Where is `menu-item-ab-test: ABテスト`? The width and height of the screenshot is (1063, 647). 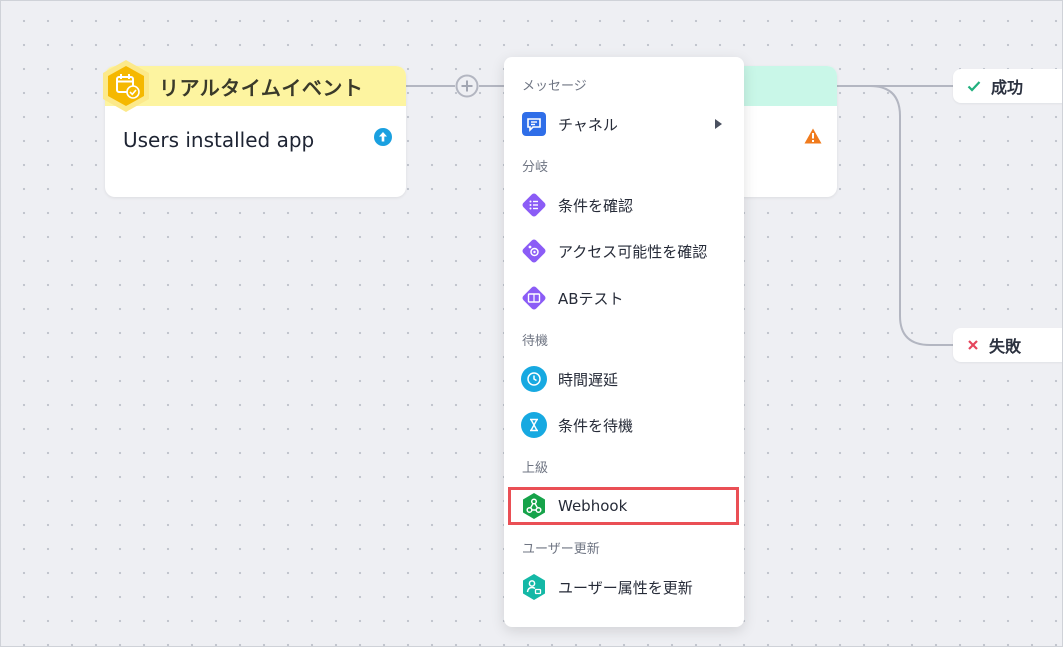
menu-item-ab-test: ABテスト is located at coordinates (625, 298).